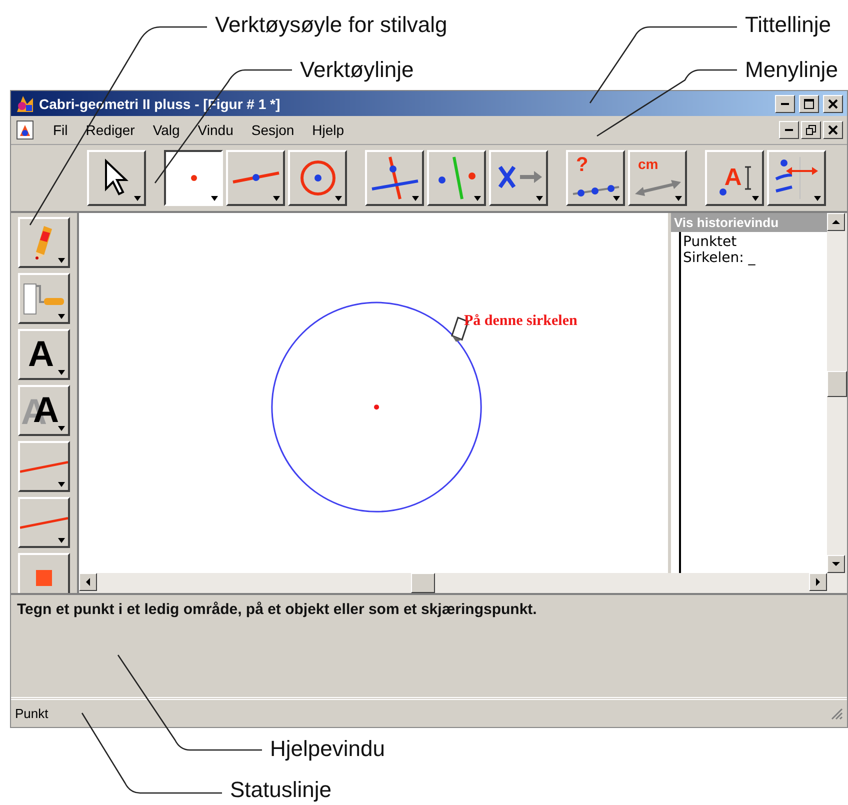  I want to click on resize-grip-icon, so click(836, 713).